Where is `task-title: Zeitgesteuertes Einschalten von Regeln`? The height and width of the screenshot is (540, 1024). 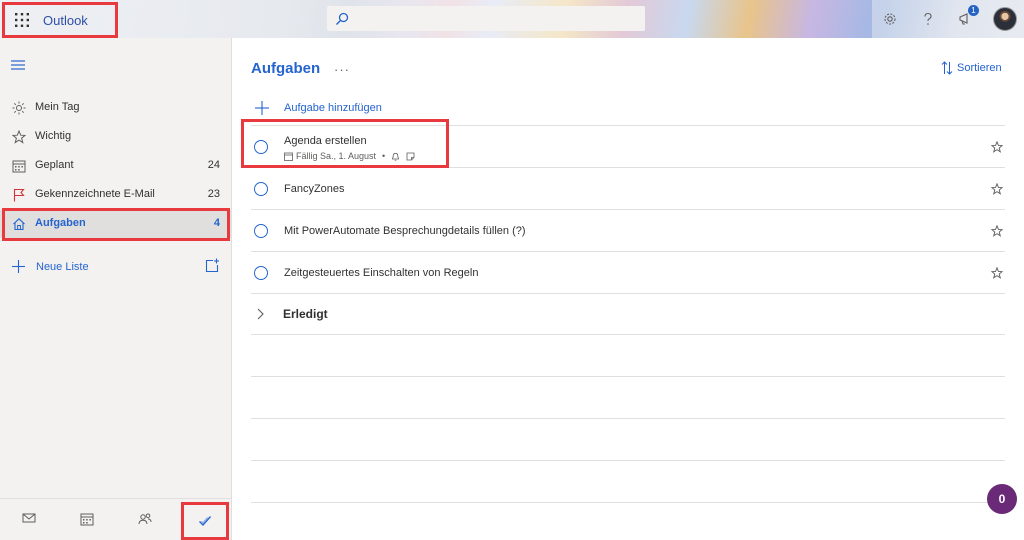
task-title: Zeitgesteuertes Einschalten von Regeln is located at coordinates (381, 273).